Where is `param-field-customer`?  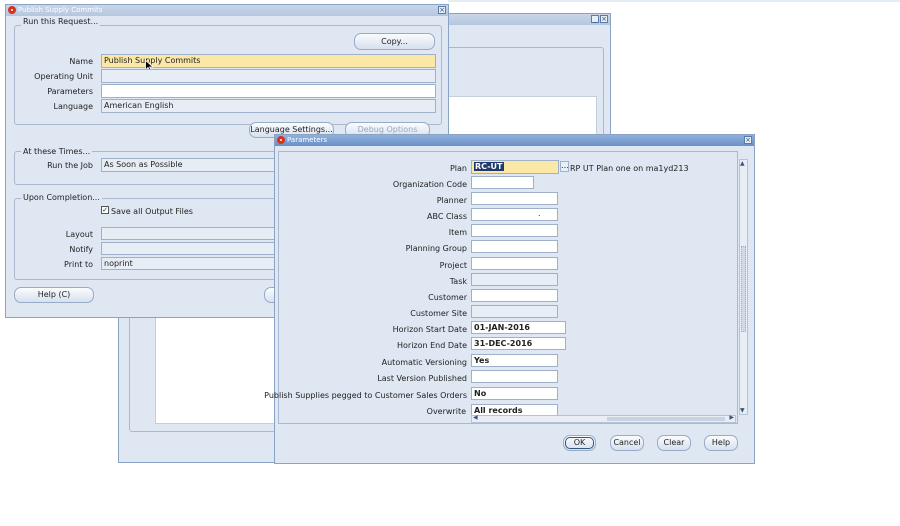 param-field-customer is located at coordinates (514, 295).